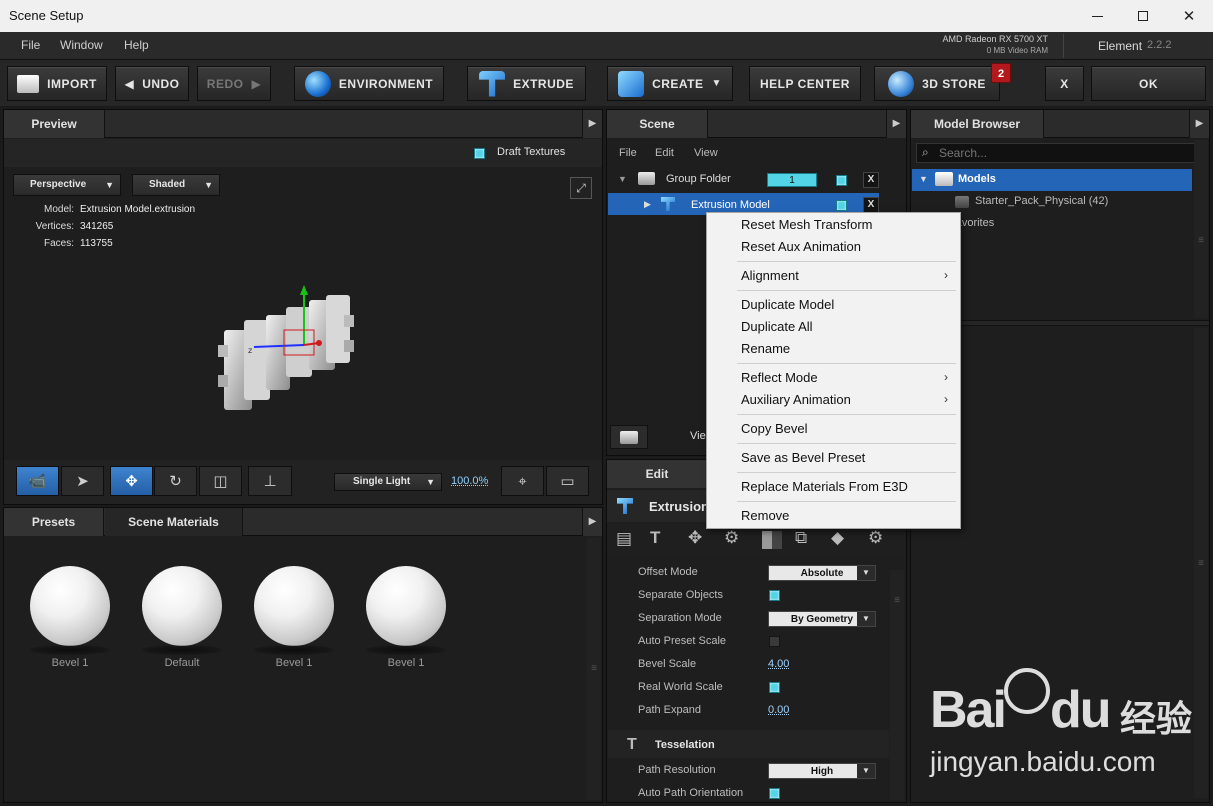 This screenshot has height=806, width=1213. I want to click on shape-icon: ◆, so click(837, 538).